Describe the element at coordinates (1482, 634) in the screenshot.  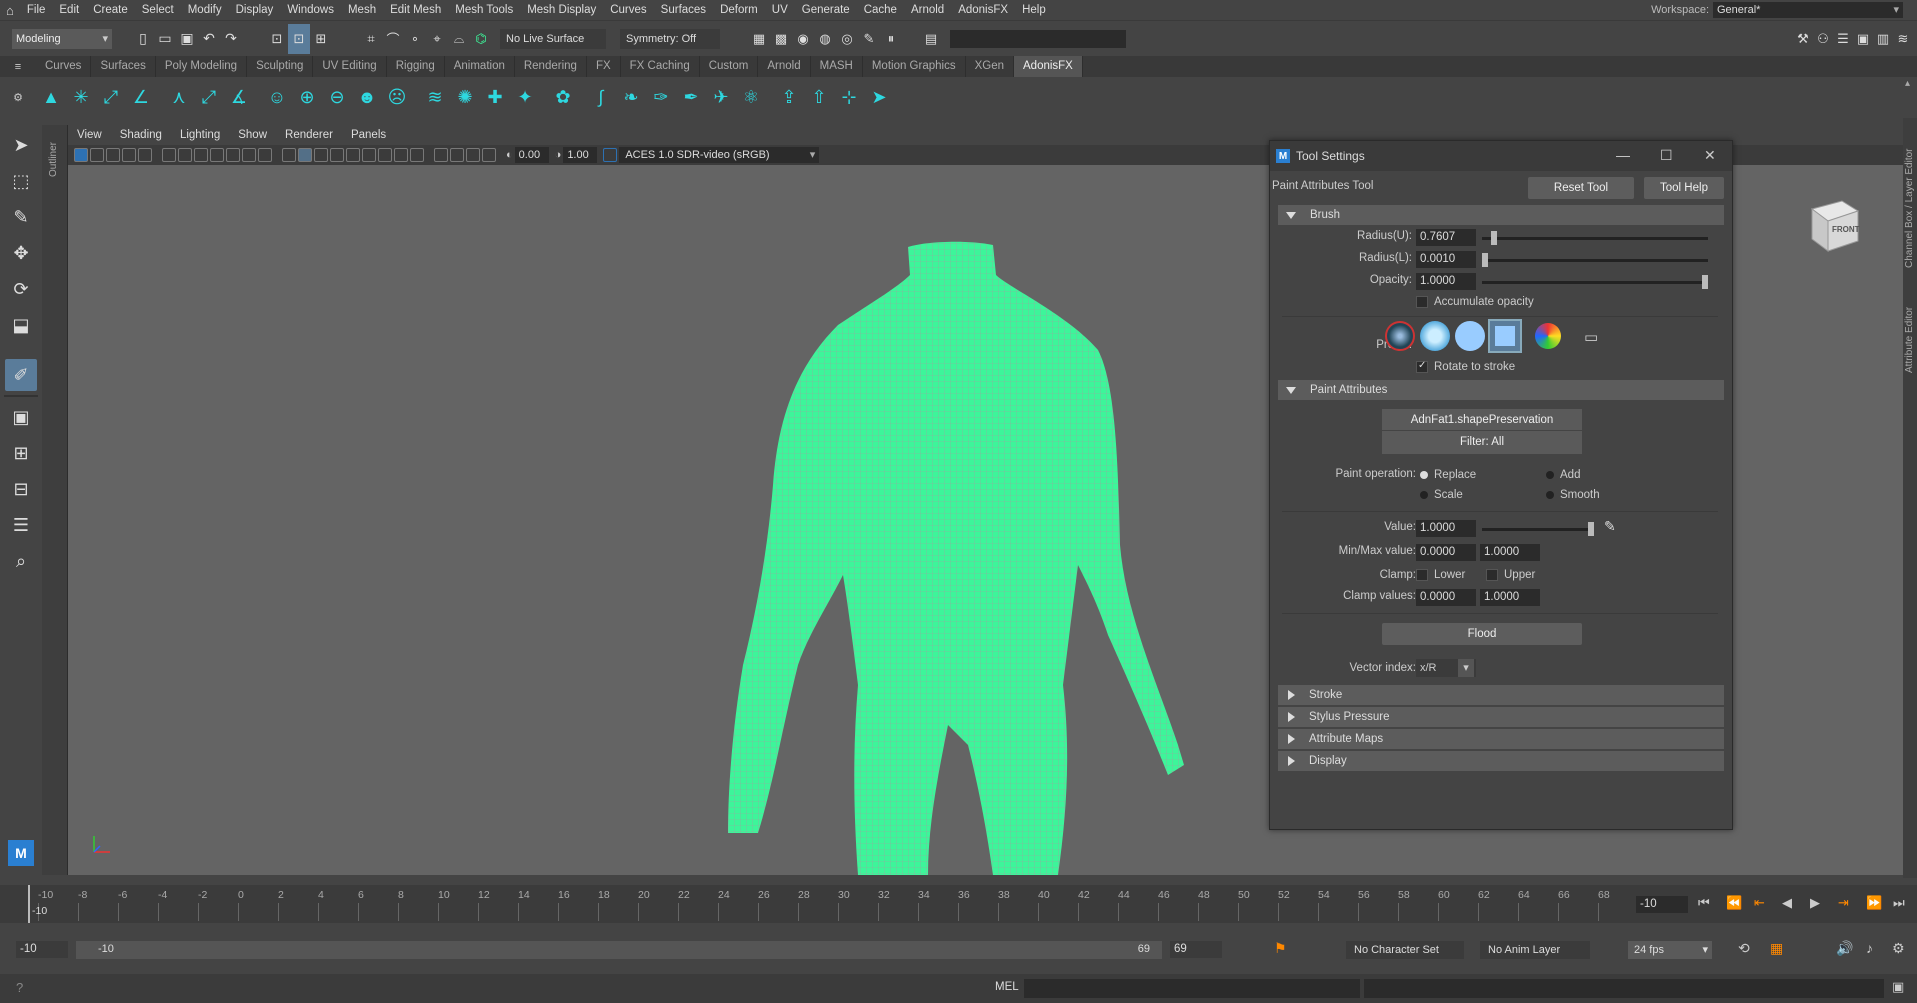
I see `flood-button: Flood` at that location.